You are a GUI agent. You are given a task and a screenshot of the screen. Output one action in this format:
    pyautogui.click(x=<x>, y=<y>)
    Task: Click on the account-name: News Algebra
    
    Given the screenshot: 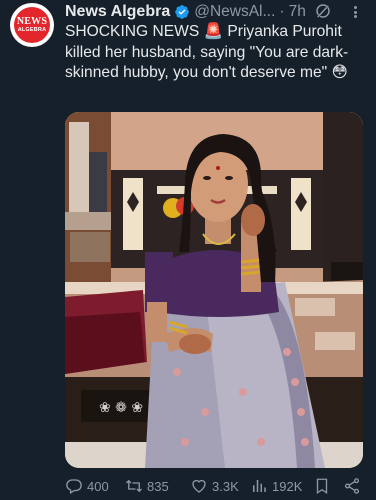 What is the action you would take?
    pyautogui.click(x=117, y=12)
    